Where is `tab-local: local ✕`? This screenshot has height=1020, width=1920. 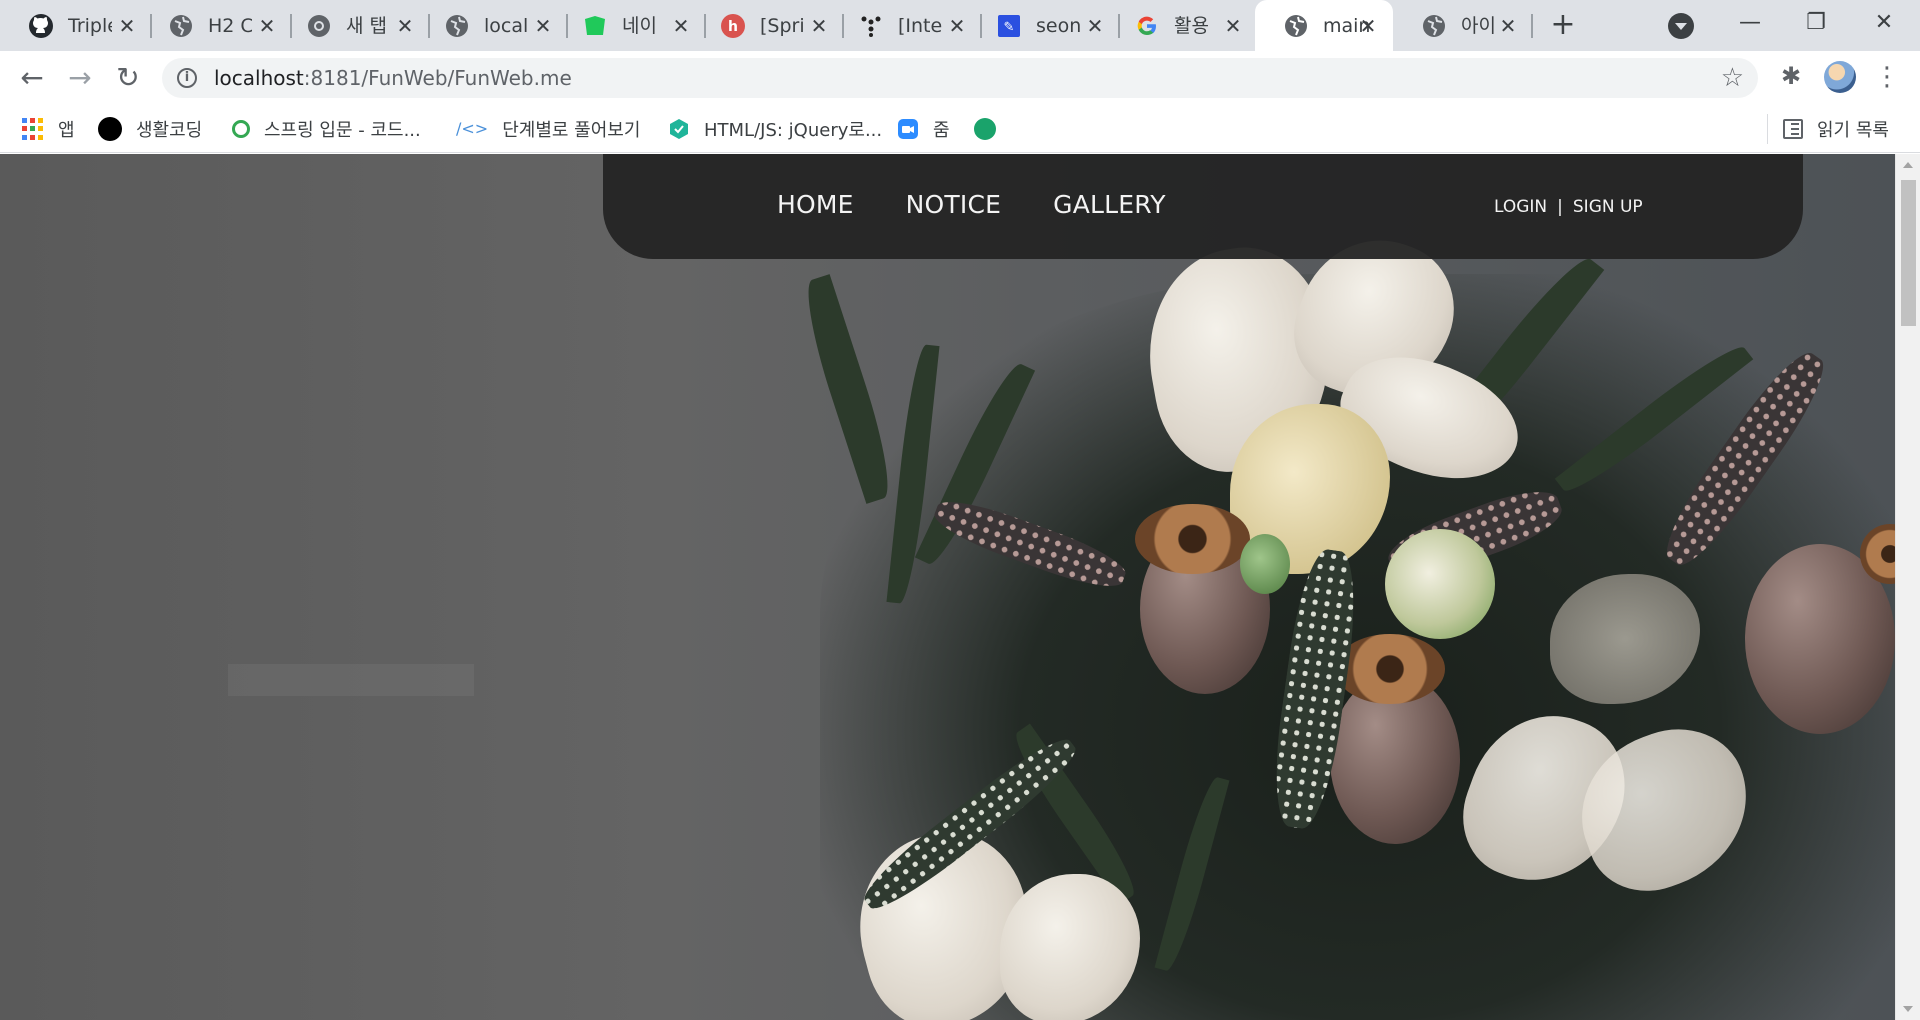
tab-local: local ✕ is located at coordinates (492, 25).